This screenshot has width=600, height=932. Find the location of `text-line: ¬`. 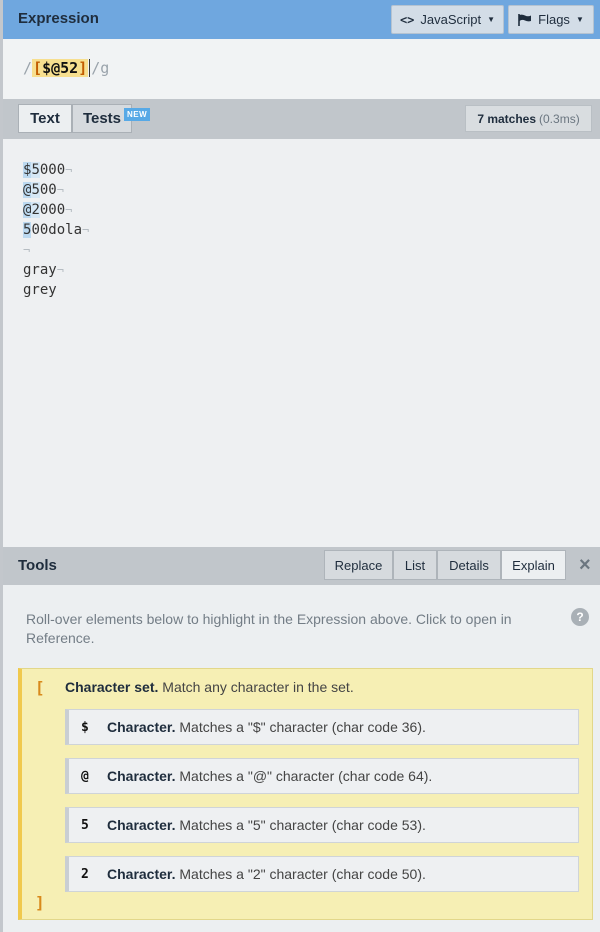

text-line: ¬ is located at coordinates (26, 250).